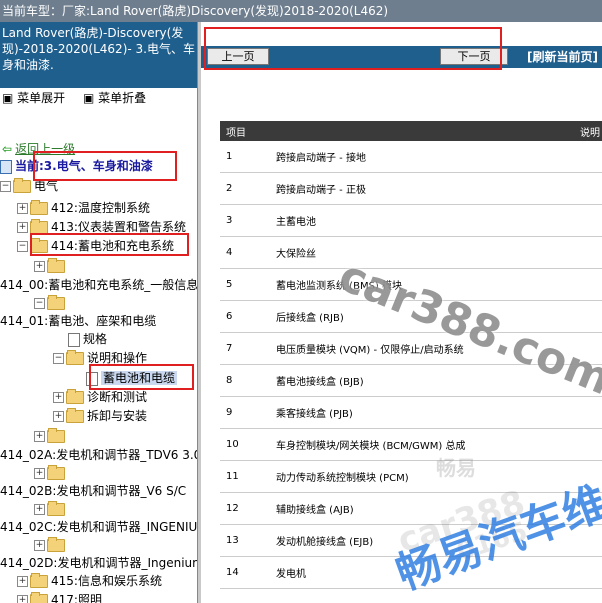 The height and width of the screenshot is (603, 602). I want to click on tree-item: −, so click(51, 303).